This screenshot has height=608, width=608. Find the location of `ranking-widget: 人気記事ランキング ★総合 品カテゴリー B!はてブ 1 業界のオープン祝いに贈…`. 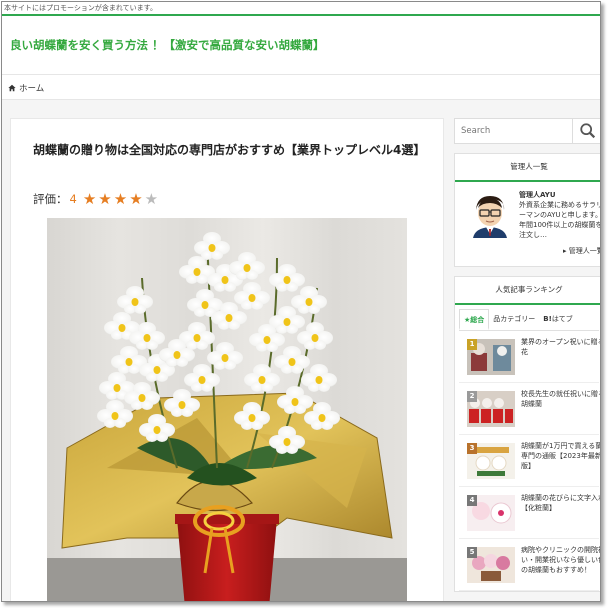

ranking-widget: 人気記事ランキング ★総合 品カテゴリー B!はてブ 1 業界のオープン祝いに贈… is located at coordinates (527, 434).